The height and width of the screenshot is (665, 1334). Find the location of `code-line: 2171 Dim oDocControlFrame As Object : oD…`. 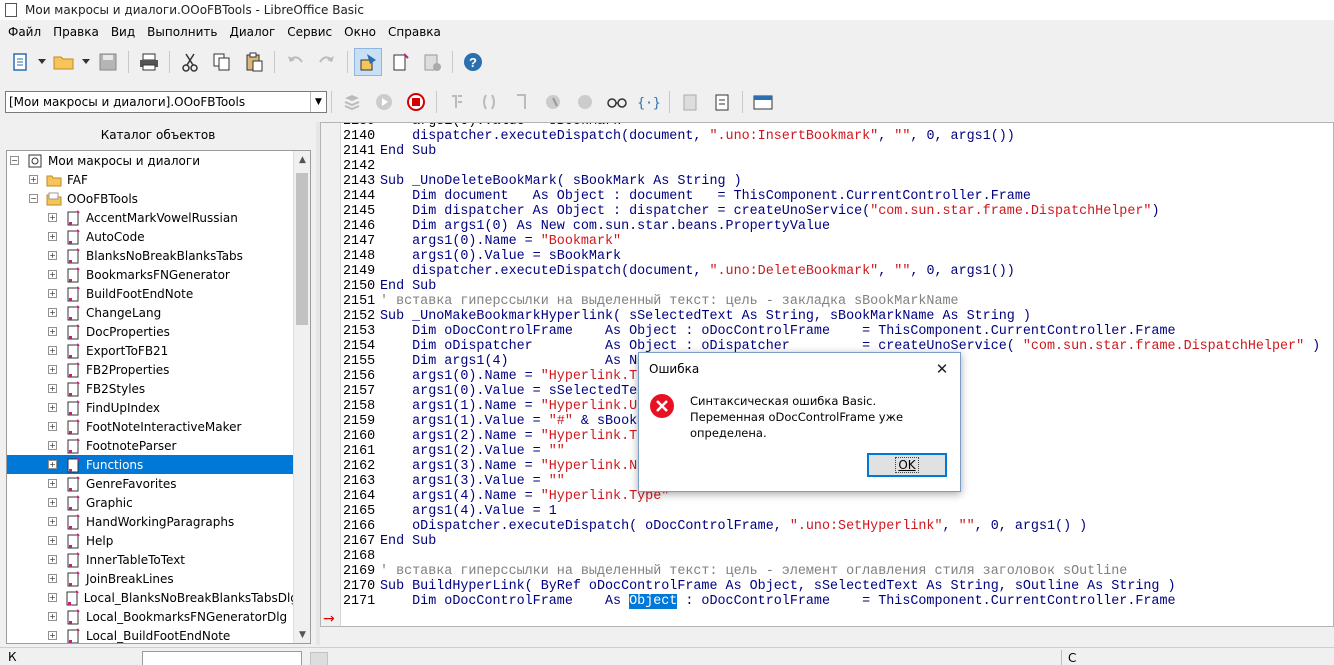

code-line: 2171 Dim oDocControlFrame As Object : oD… is located at coordinates (759, 601).